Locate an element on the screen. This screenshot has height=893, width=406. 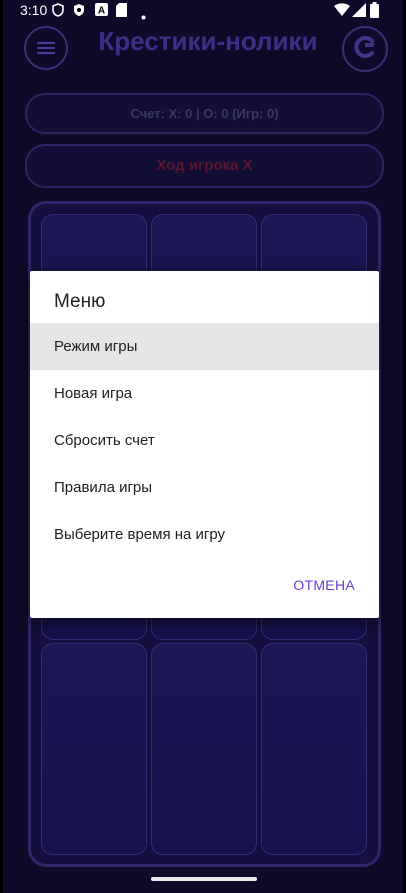
turn-indicator: Ход игрока X is located at coordinates (204, 166).